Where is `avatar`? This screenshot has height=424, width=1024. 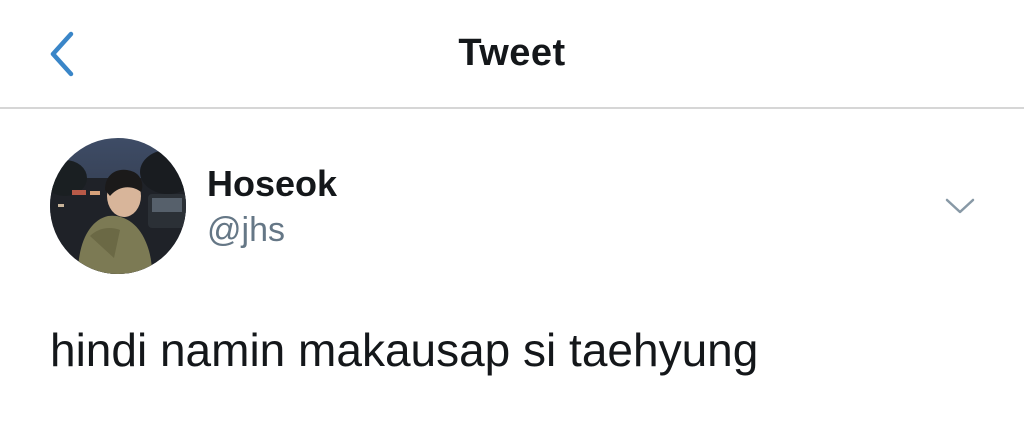
avatar is located at coordinates (118, 206).